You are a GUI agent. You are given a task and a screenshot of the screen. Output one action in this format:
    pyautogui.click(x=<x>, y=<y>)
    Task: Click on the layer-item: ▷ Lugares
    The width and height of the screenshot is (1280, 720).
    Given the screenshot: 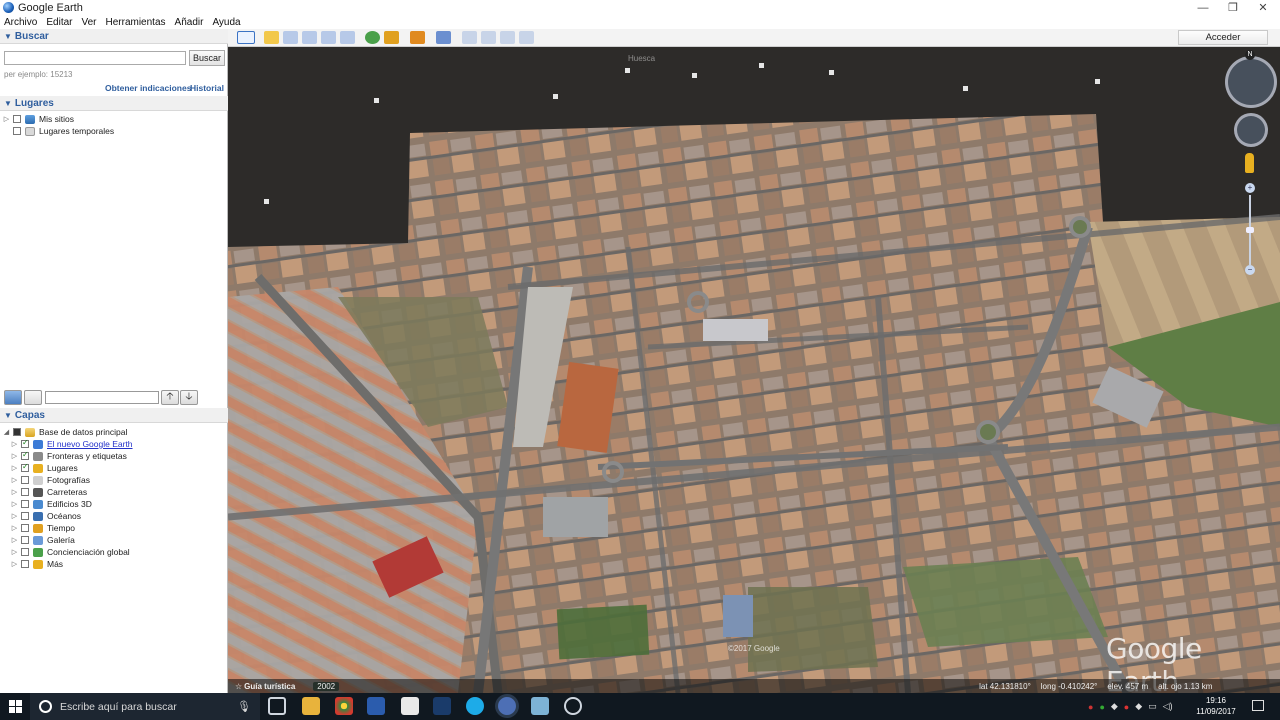 What is the action you would take?
    pyautogui.click(x=44, y=468)
    